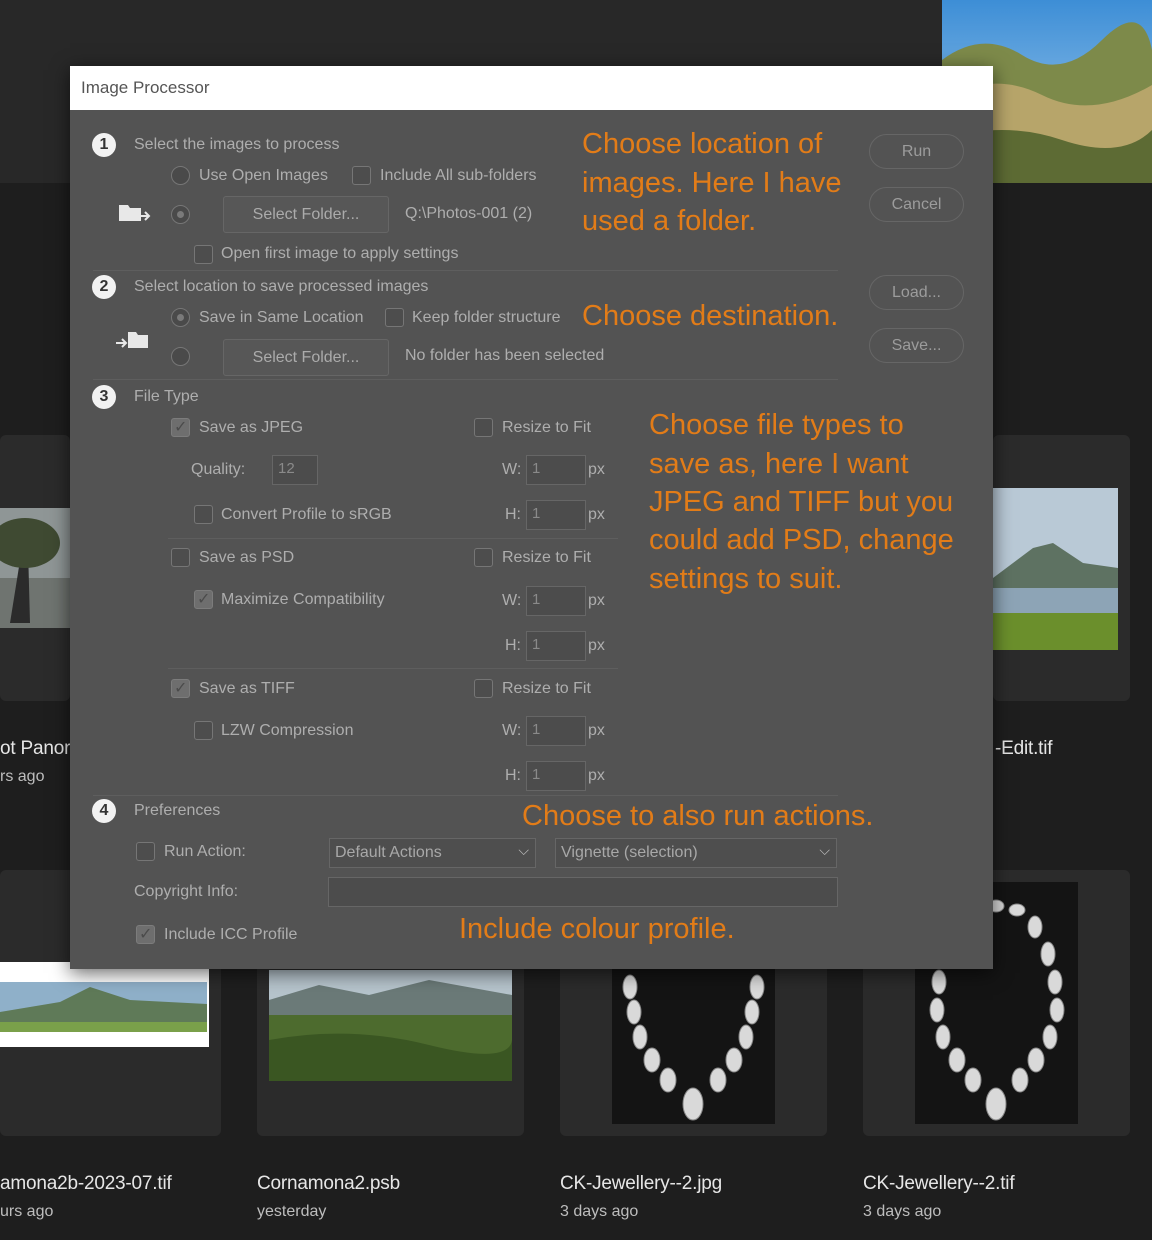 The height and width of the screenshot is (1240, 1152). What do you see at coordinates (916, 204) in the screenshot?
I see `cancel-button: Cancel` at bounding box center [916, 204].